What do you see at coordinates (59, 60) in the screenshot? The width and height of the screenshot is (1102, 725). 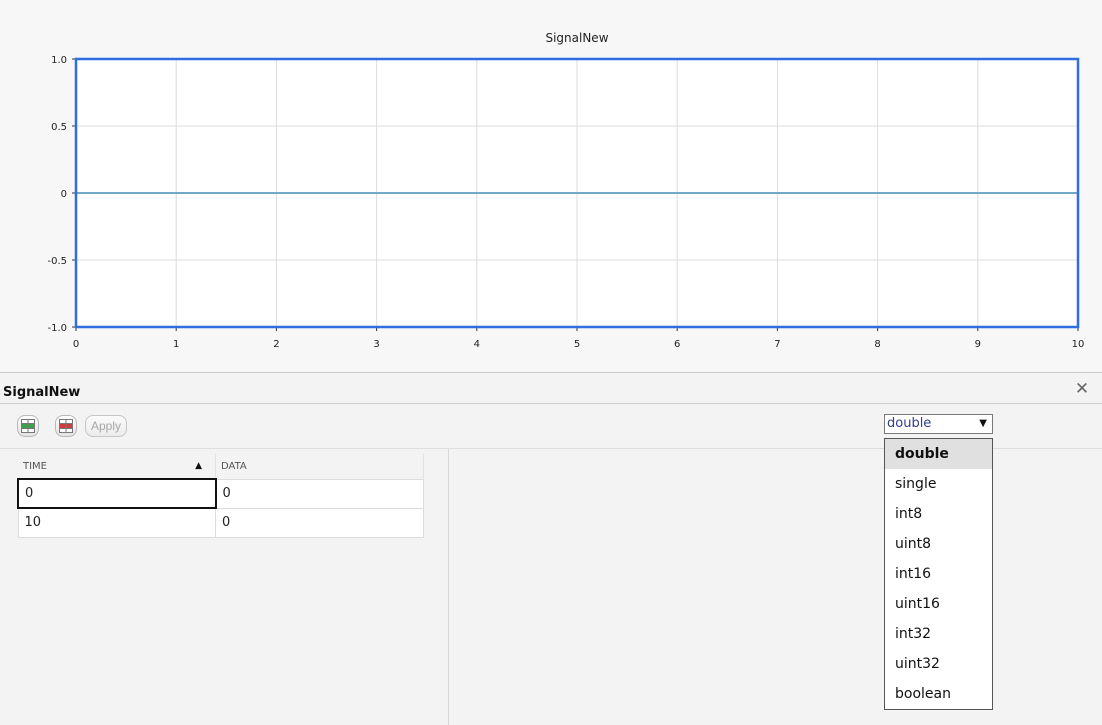 I see `y-tick-label: 1.0` at bounding box center [59, 60].